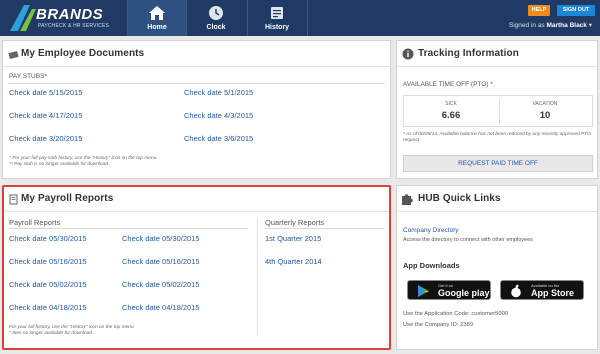  I want to click on tab-home: Home, so click(157, 18).